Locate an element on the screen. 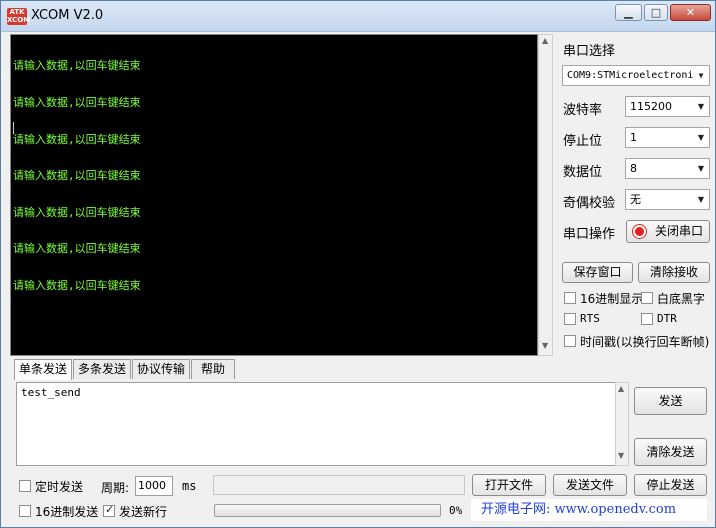 The image size is (716, 528). close-port-button: 关闭串口 is located at coordinates (668, 231).